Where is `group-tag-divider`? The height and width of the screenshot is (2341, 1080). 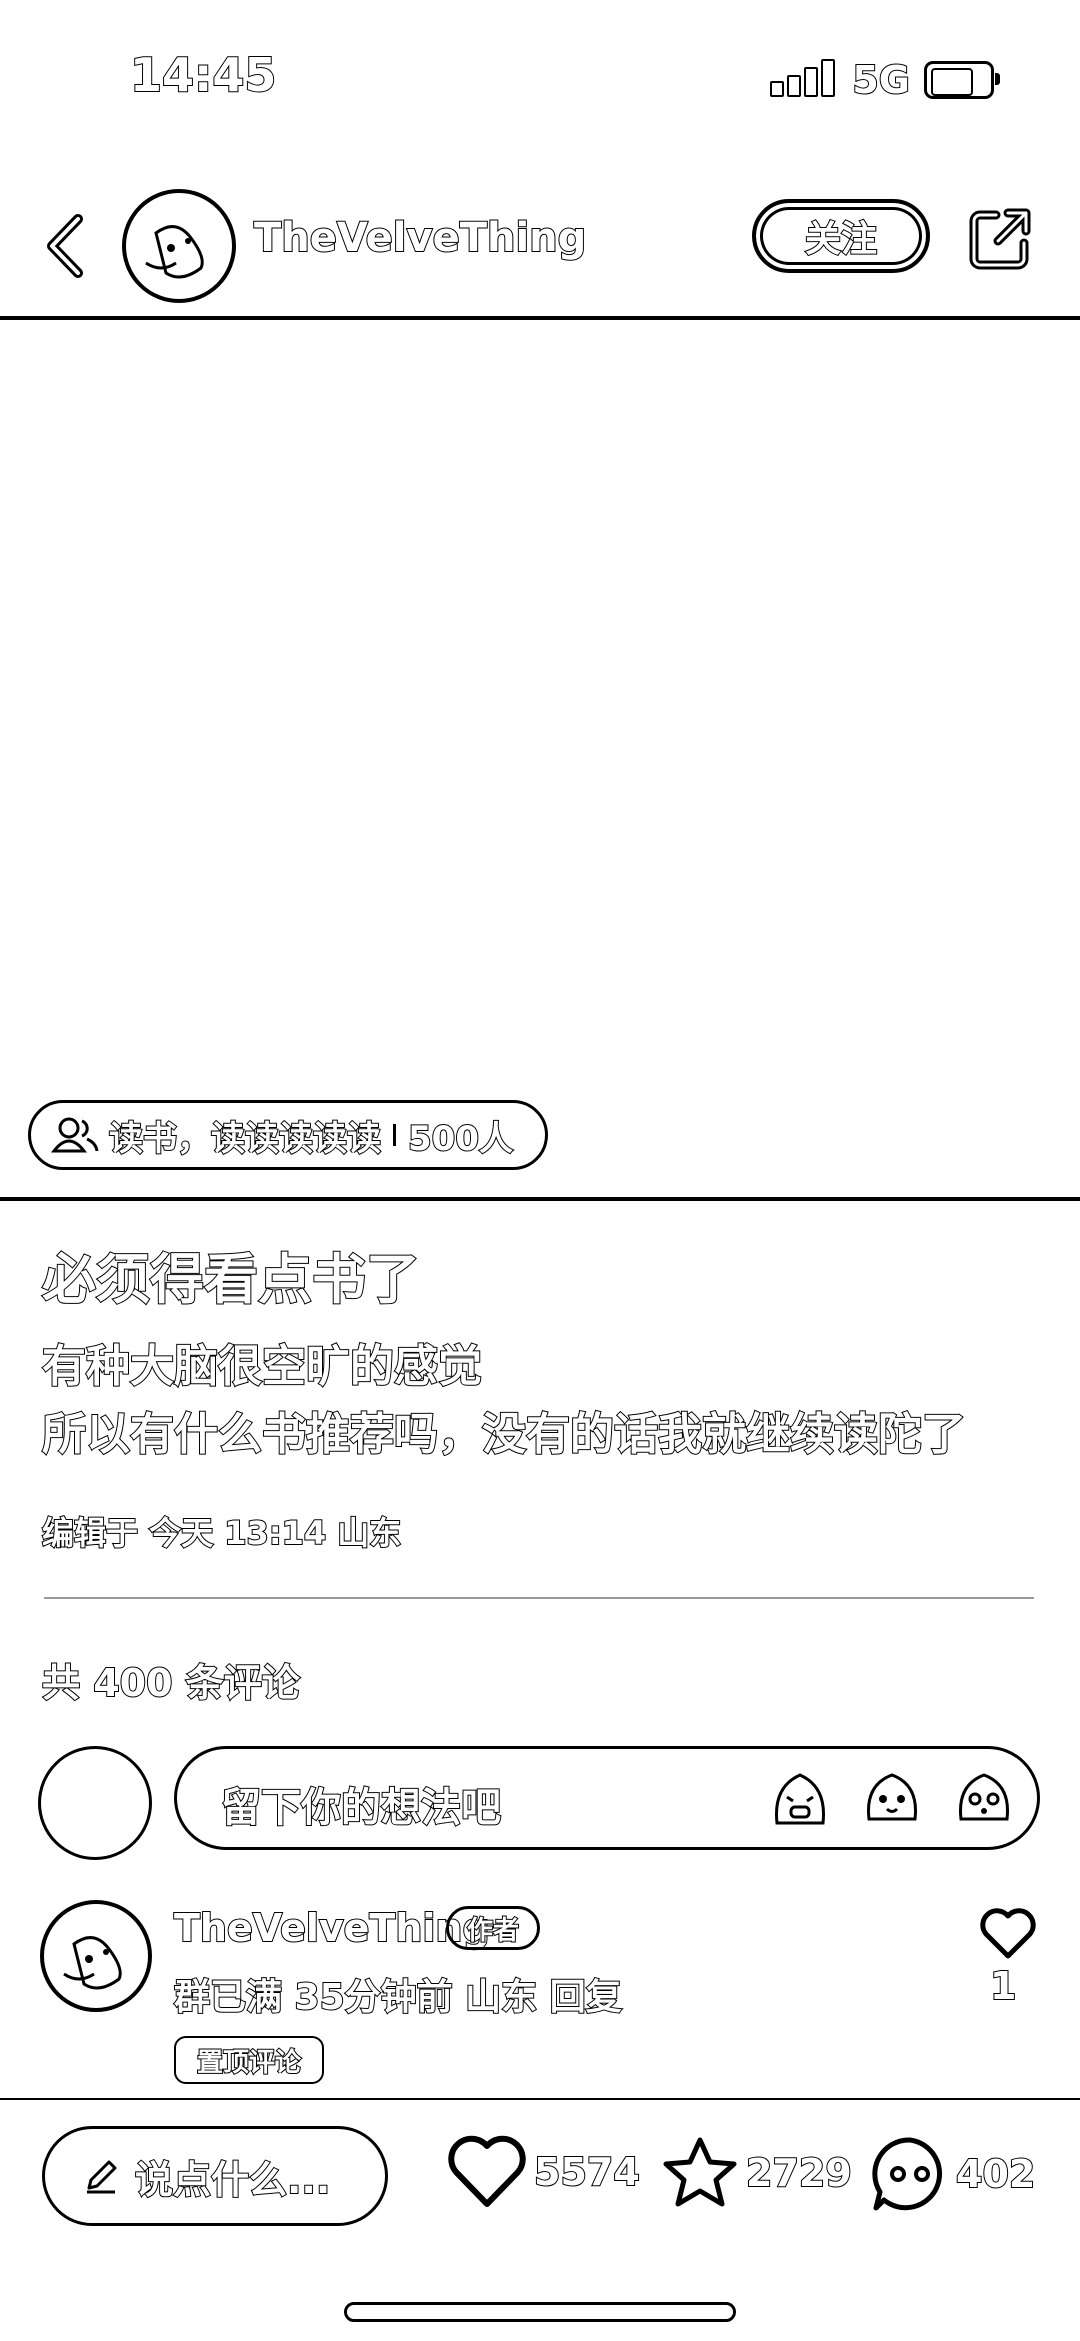 group-tag-divider is located at coordinates (394, 1135).